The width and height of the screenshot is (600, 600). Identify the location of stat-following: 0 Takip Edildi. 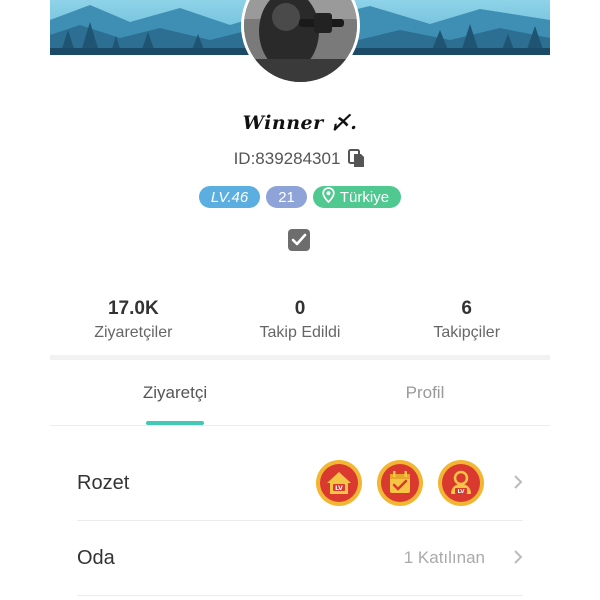
(300, 320).